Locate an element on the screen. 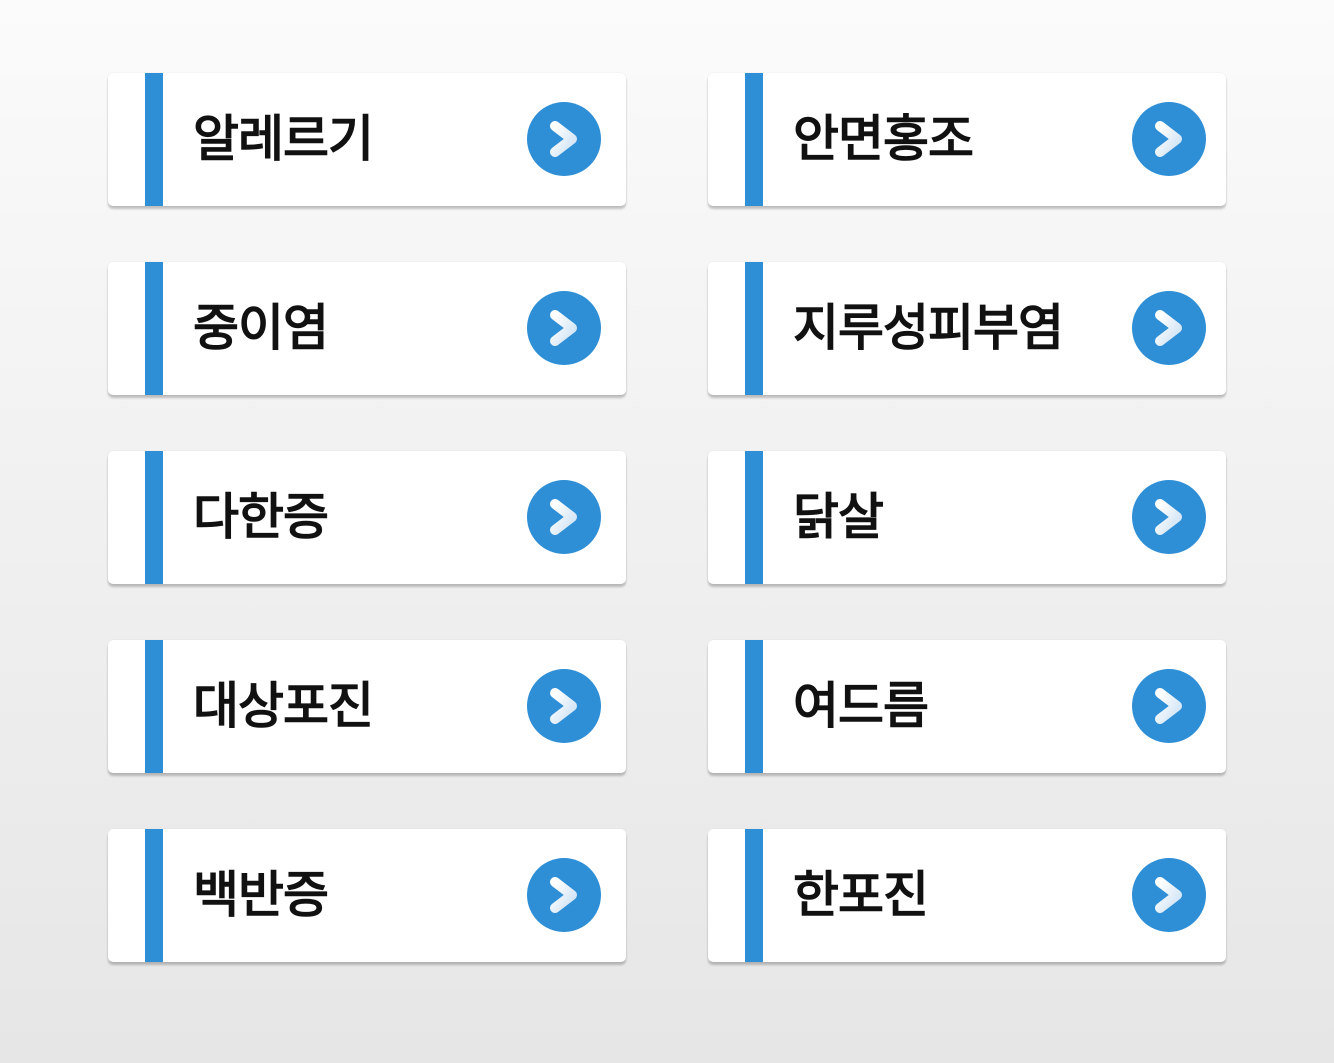 This screenshot has width=1334, height=1063. condition-card-hyperhidrosis: 다한증 is located at coordinates (367, 517).